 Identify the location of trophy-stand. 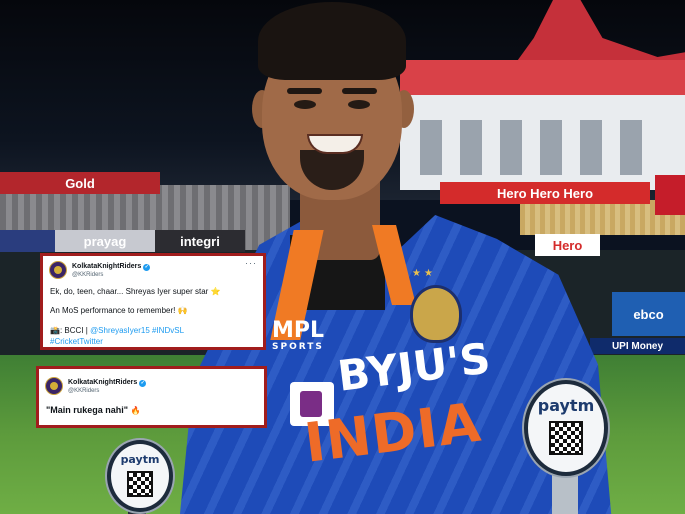
(565, 493).